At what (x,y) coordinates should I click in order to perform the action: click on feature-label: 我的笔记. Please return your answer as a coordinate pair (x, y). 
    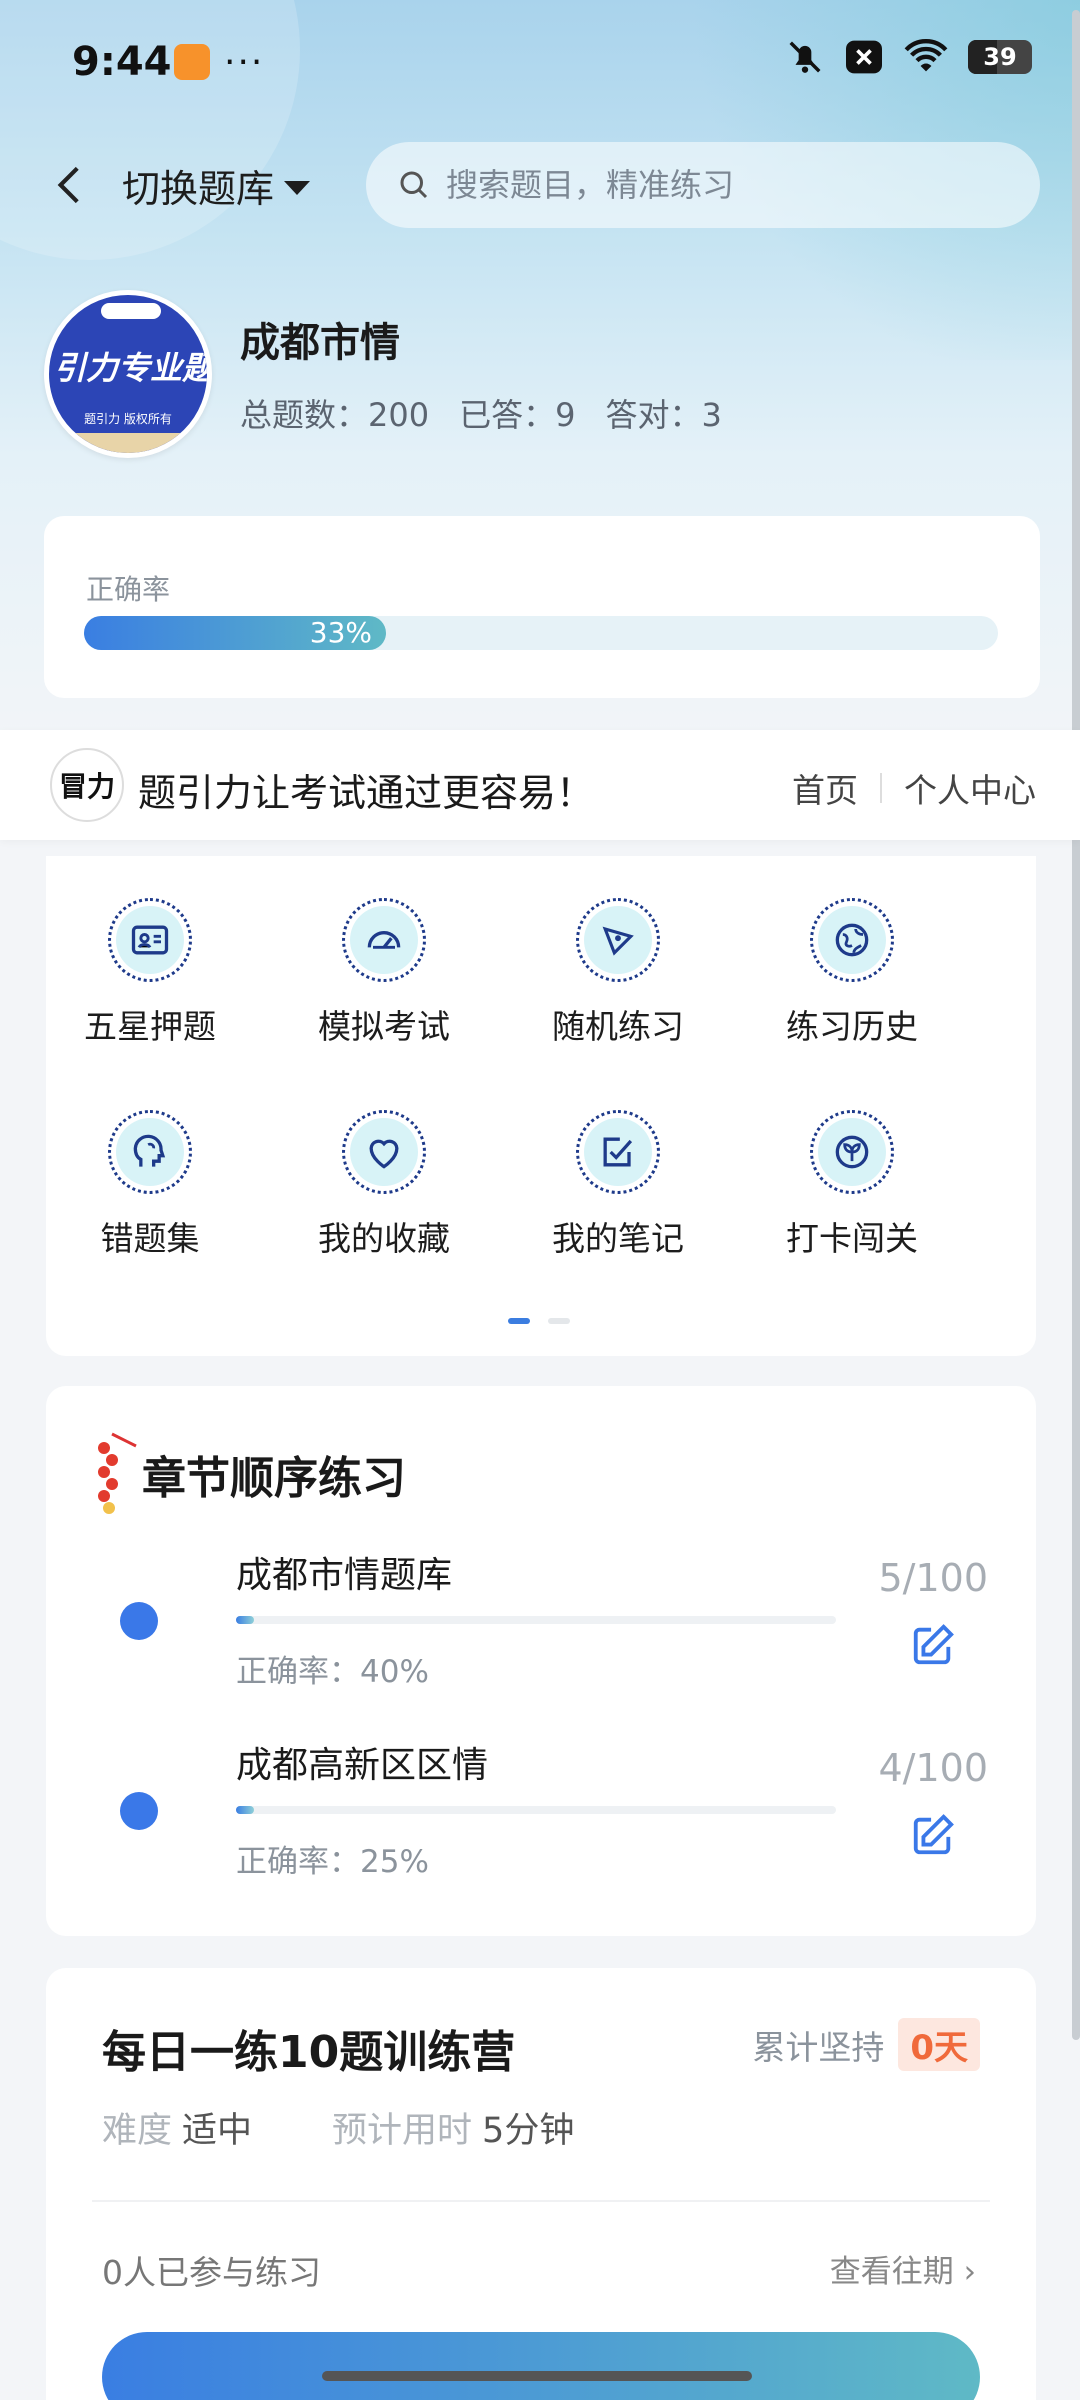
    Looking at the image, I should click on (618, 1238).